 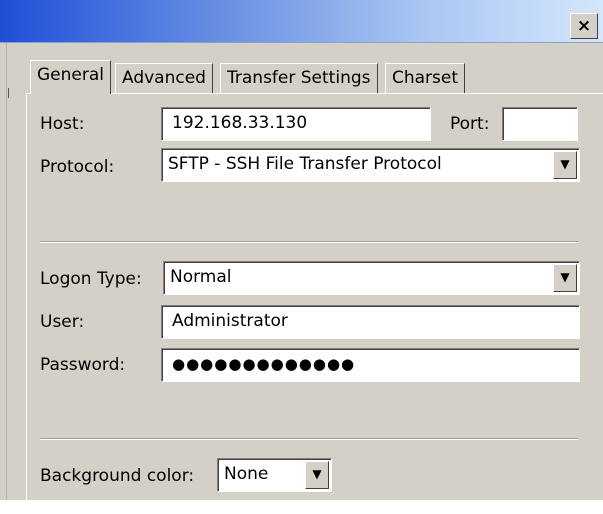 I want to click on tab-label: Advanced, so click(x=164, y=78).